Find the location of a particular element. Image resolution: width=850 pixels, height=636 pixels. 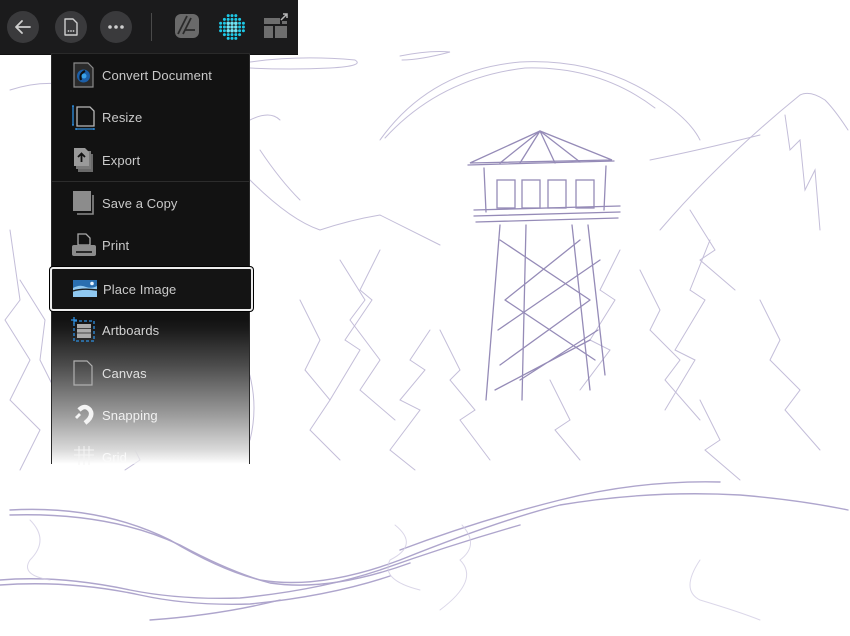

pixel-grid-icon is located at coordinates (232, 27).